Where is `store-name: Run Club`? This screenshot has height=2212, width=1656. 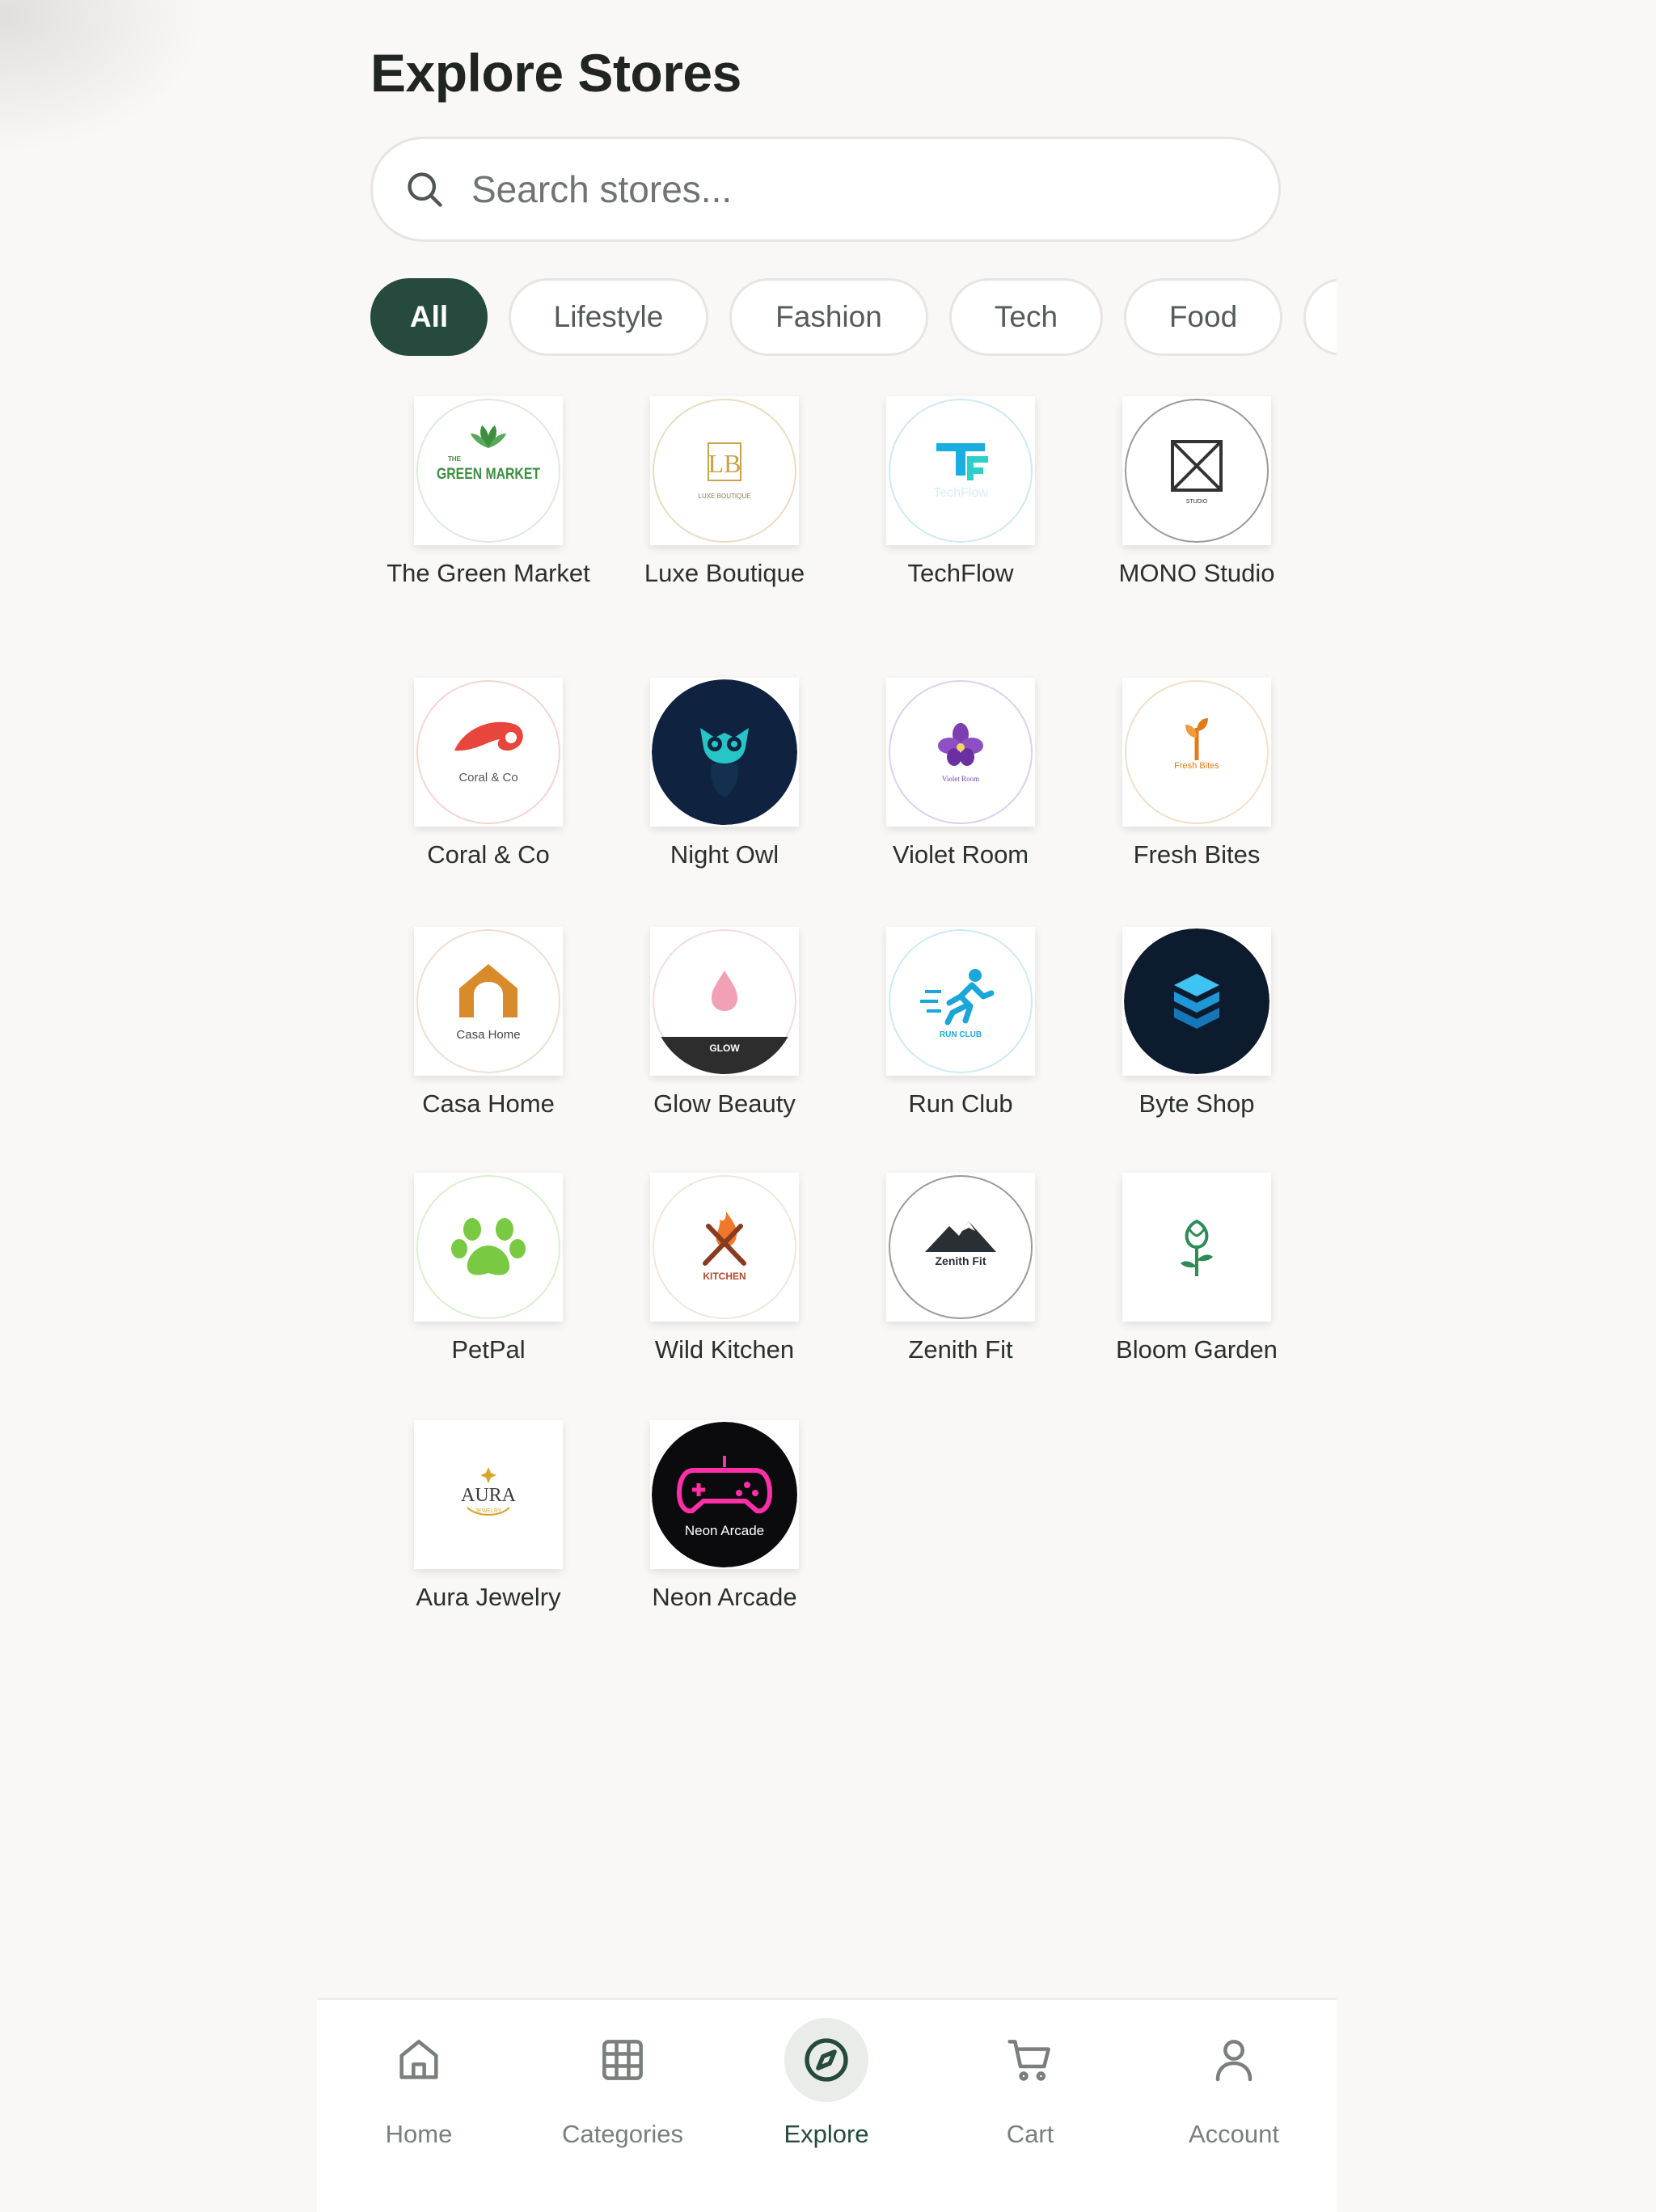
store-name: Run Club is located at coordinates (960, 1103).